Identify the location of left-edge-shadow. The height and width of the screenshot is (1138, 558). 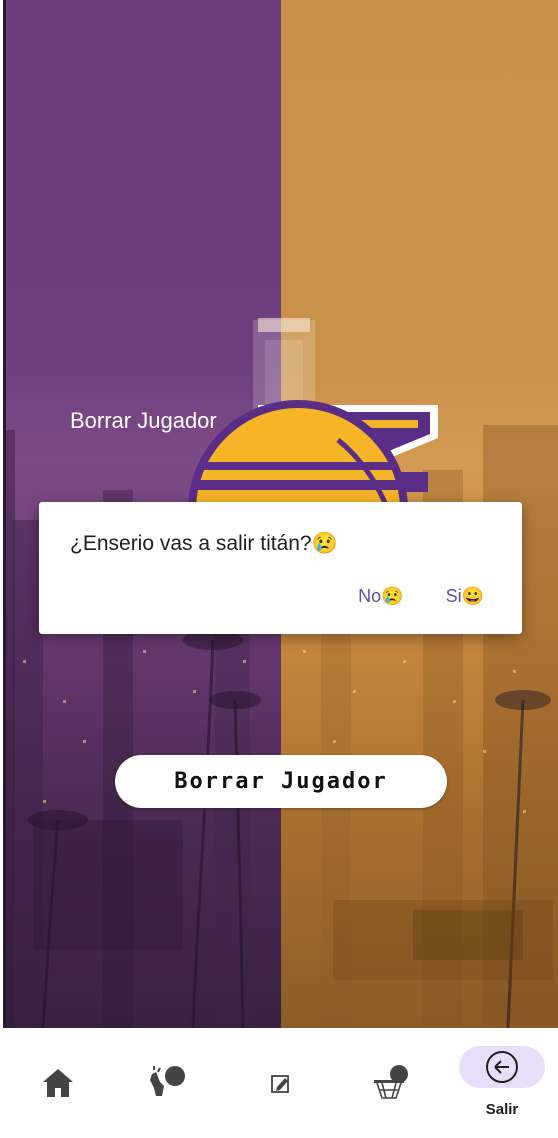
(4, 514).